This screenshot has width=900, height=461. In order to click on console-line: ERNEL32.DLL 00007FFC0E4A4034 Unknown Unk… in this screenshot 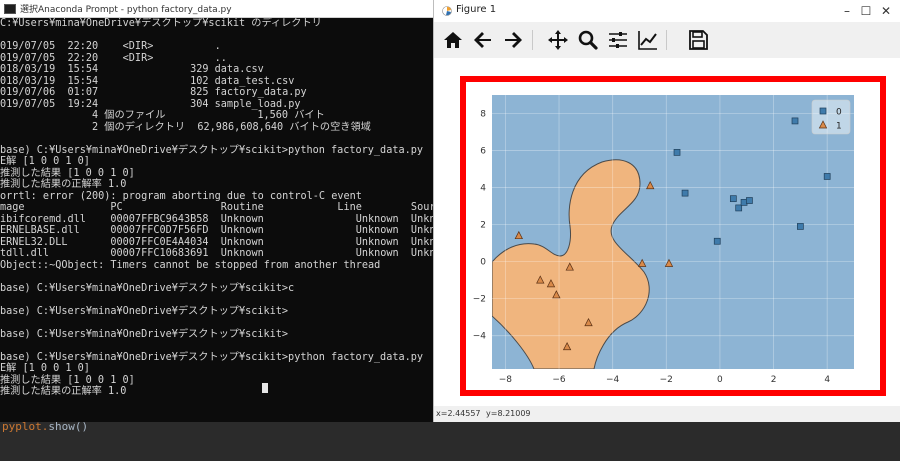, I will do `click(217, 242)`.